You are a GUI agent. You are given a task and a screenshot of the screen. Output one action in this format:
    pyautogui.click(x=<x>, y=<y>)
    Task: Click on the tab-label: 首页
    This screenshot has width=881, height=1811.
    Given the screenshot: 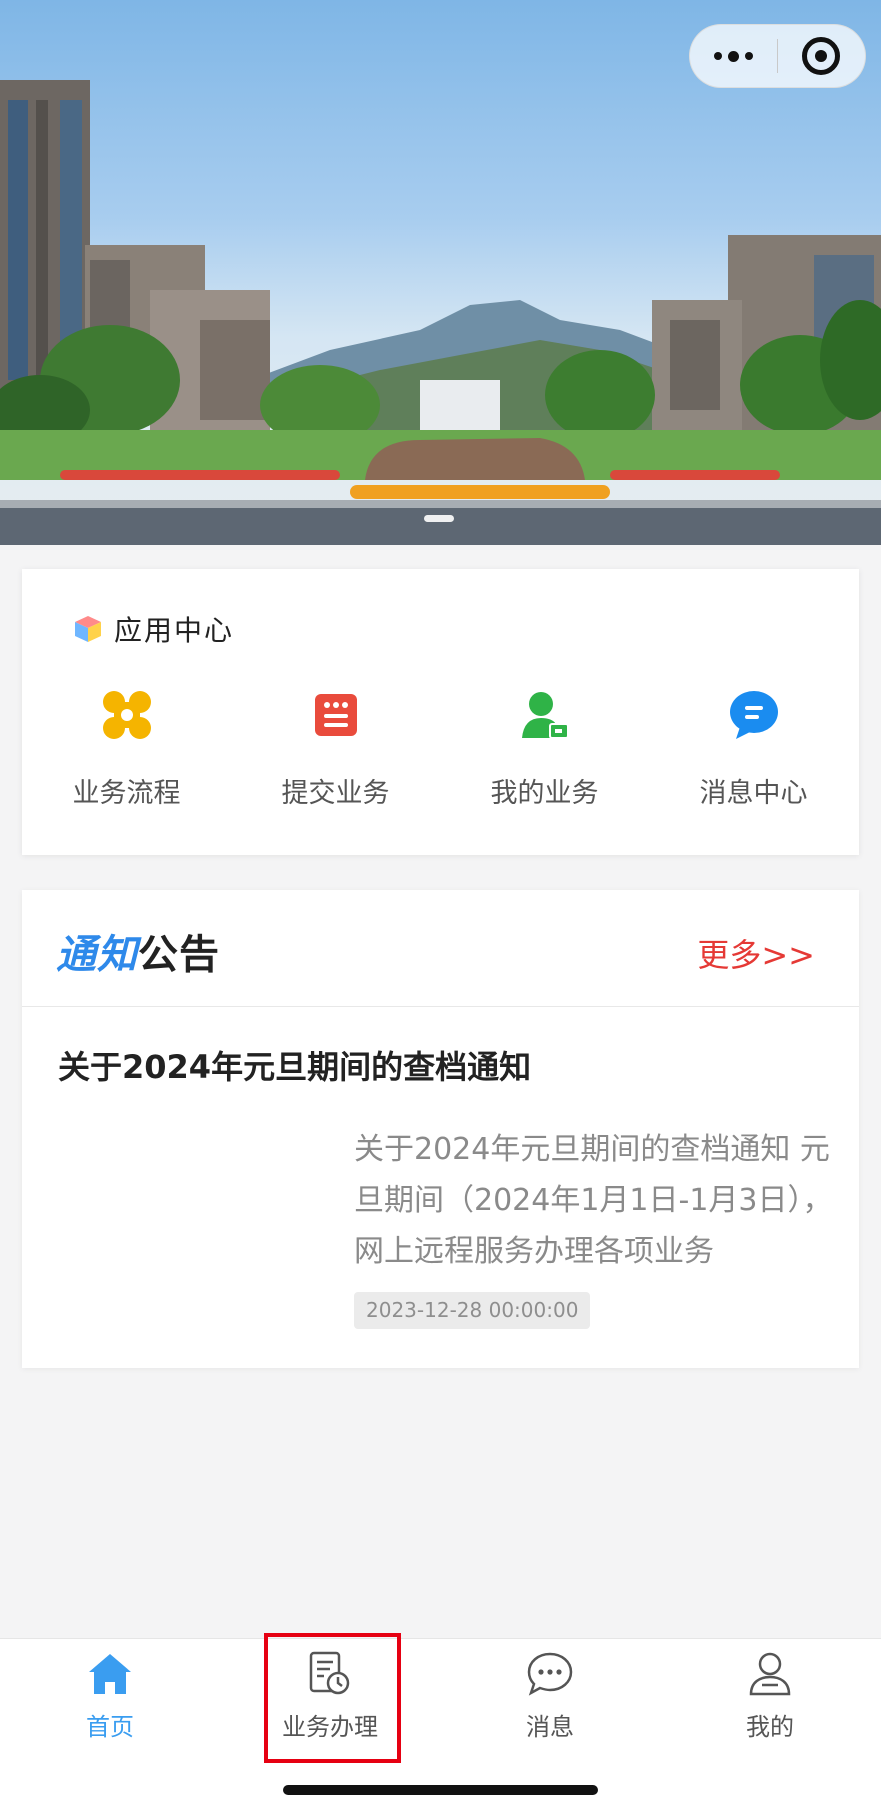 What is the action you would take?
    pyautogui.click(x=110, y=1727)
    